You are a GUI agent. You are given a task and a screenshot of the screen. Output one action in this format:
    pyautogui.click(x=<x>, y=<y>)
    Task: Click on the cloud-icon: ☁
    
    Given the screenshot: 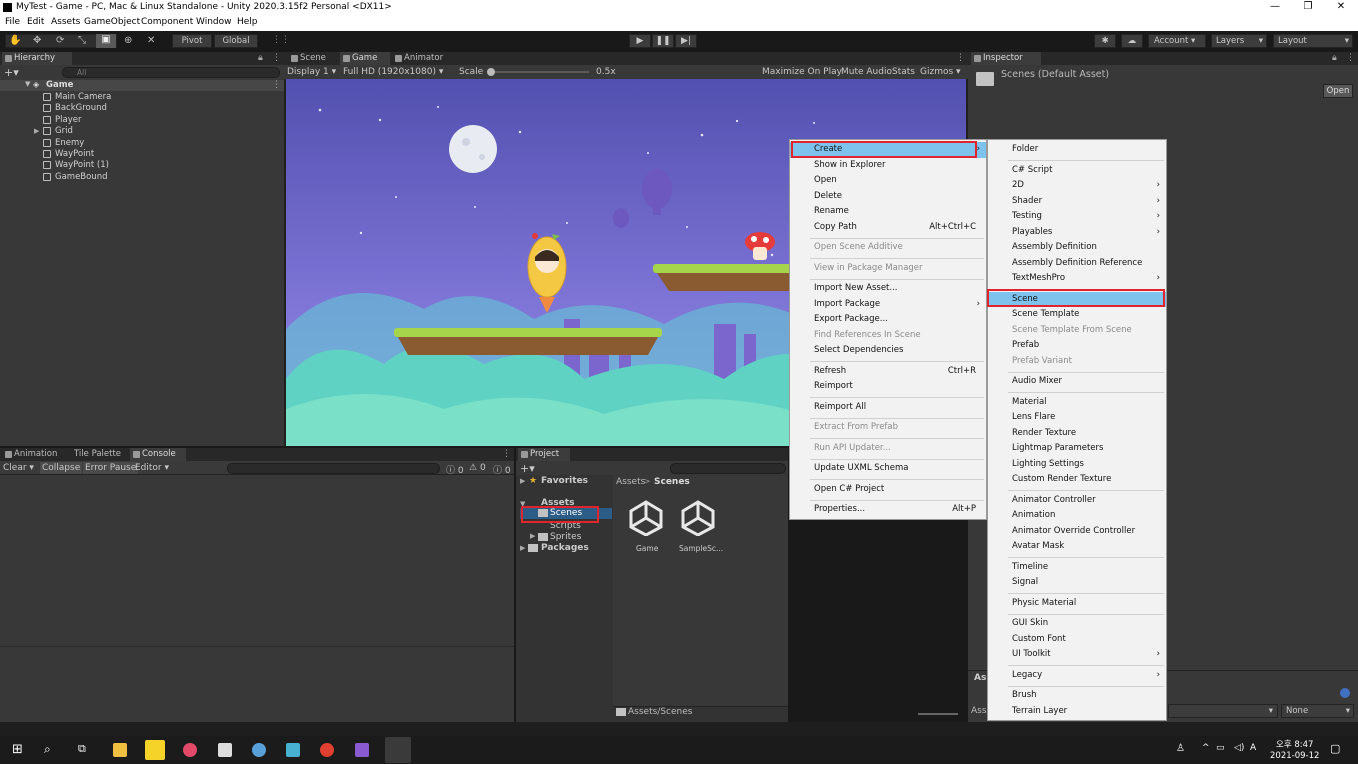 What is the action you would take?
    pyautogui.click(x=1132, y=41)
    